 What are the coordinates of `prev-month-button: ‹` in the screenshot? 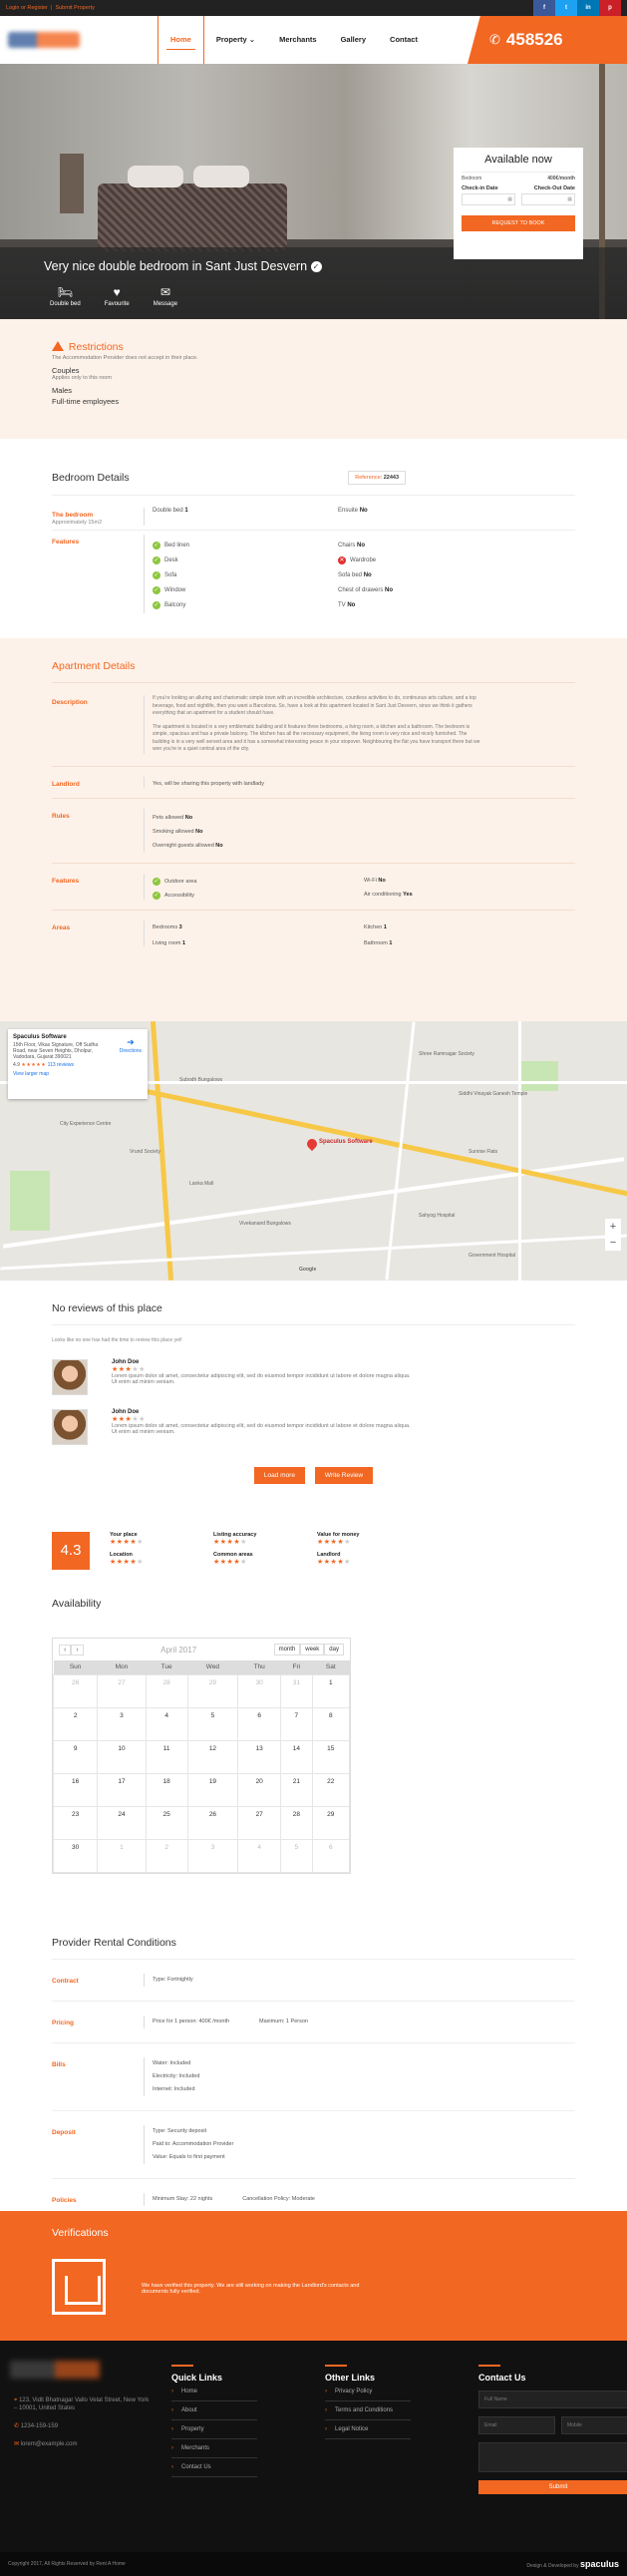 It's located at (65, 1650).